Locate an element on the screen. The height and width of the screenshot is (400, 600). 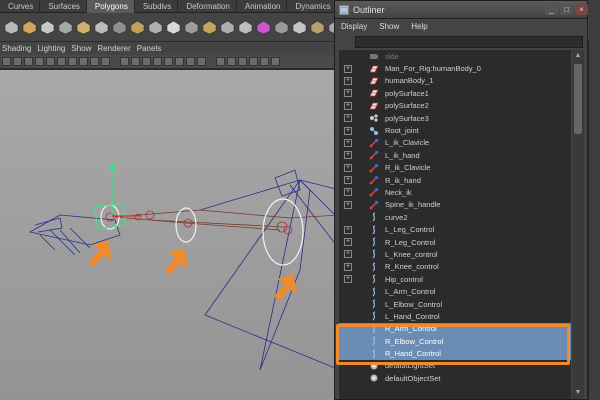
outliner-item: defaultObjectSet is located at coordinates (455, 378).